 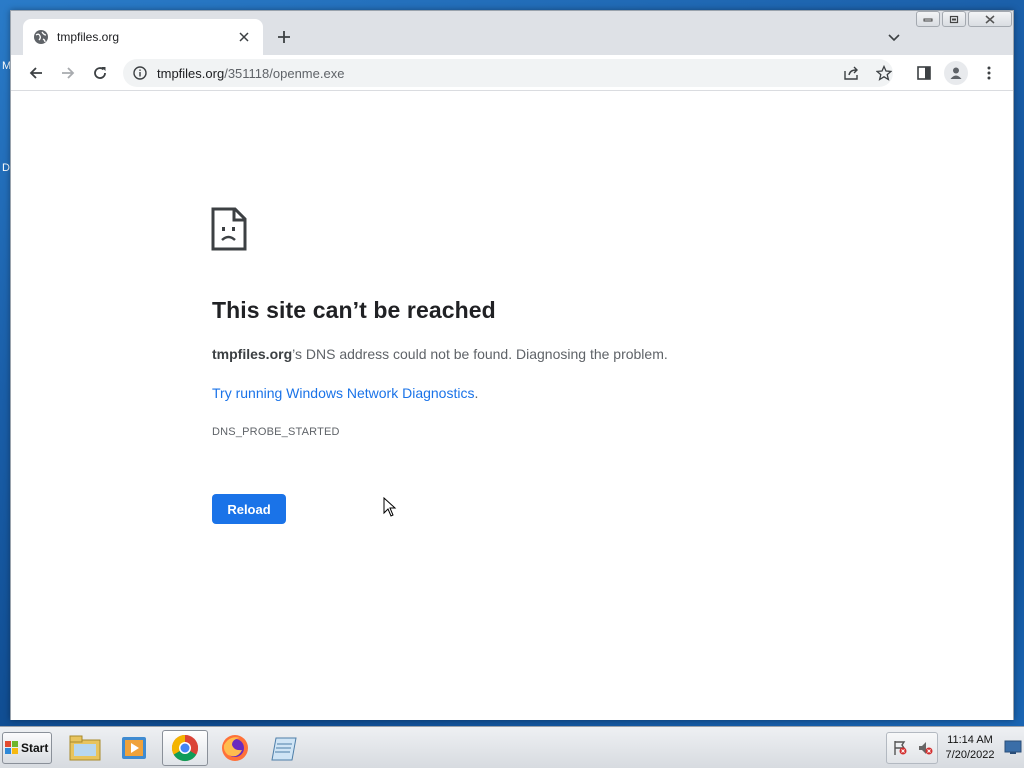 What do you see at coordinates (390, 507) in the screenshot?
I see `mouse-cursor-icon` at bounding box center [390, 507].